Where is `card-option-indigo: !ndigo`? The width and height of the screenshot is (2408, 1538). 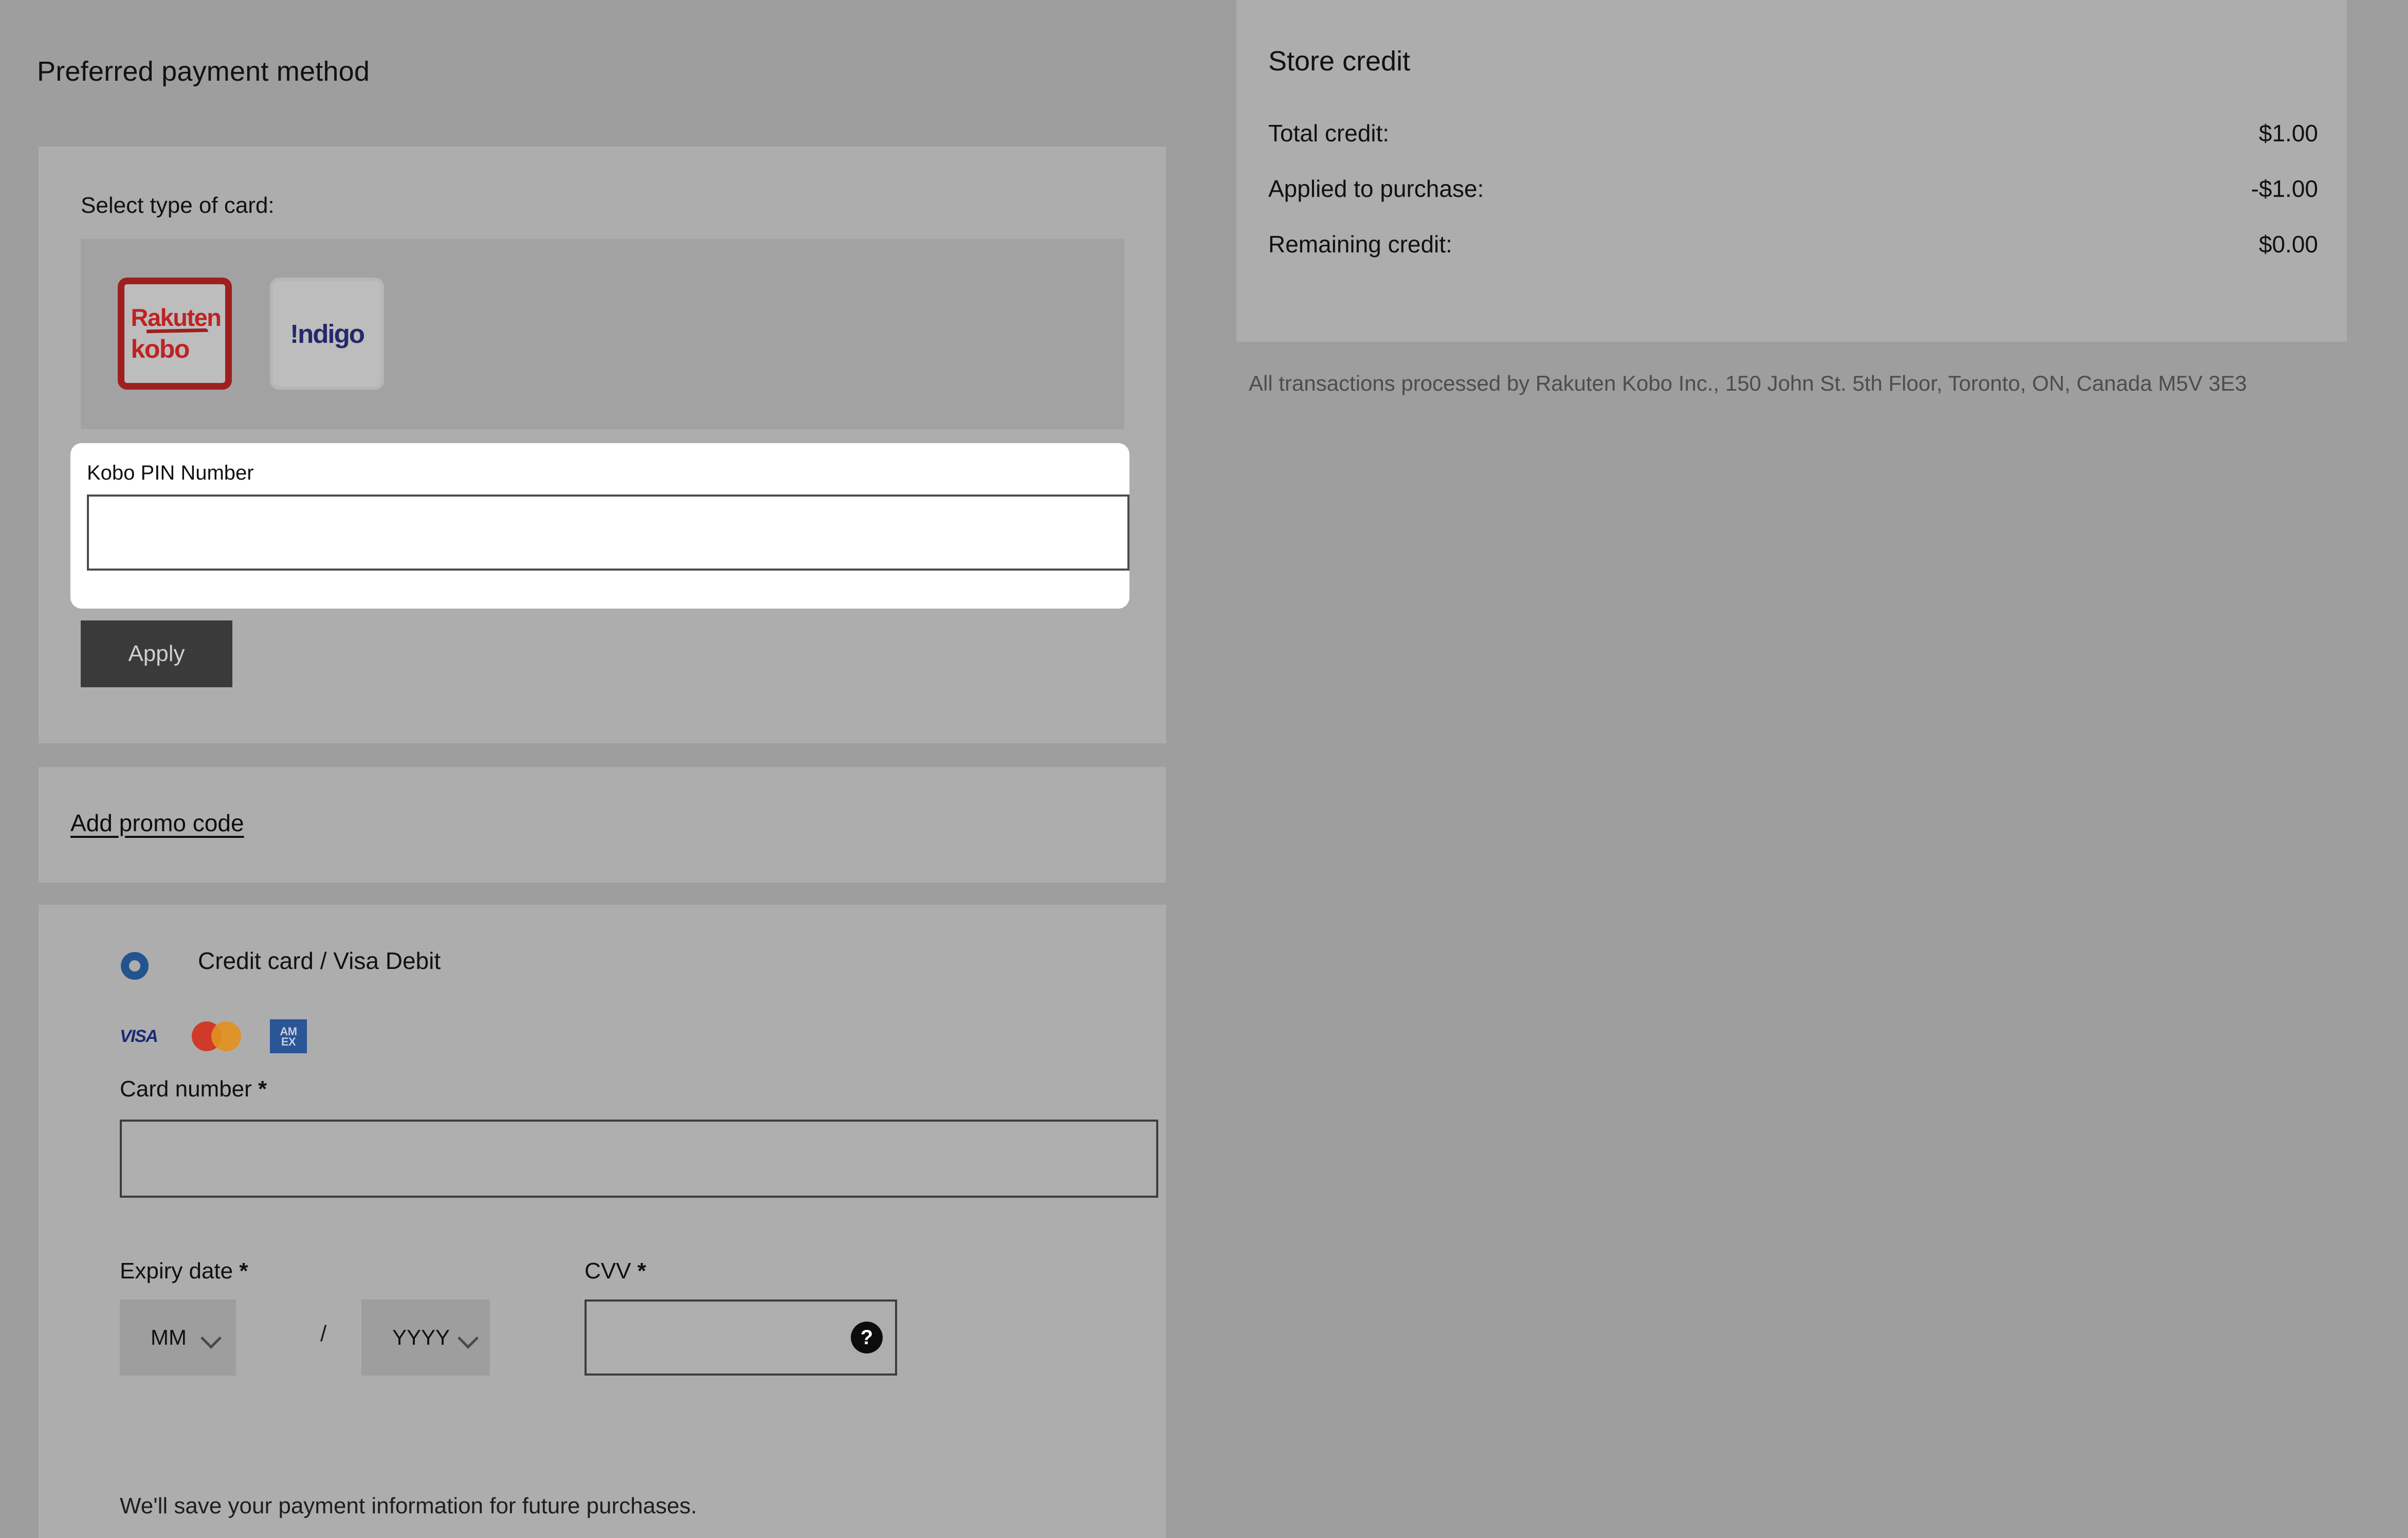 card-option-indigo: !ndigo is located at coordinates (327, 334).